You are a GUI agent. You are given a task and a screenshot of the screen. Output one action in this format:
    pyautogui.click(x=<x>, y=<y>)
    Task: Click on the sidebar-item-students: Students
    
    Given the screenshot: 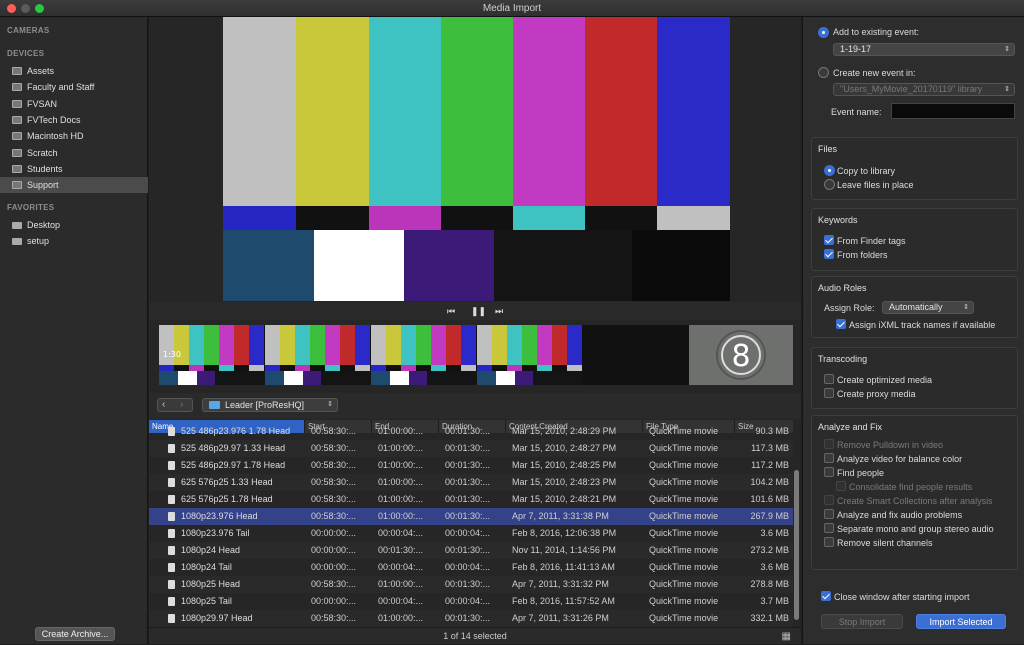 What is the action you would take?
    pyautogui.click(x=74, y=169)
    